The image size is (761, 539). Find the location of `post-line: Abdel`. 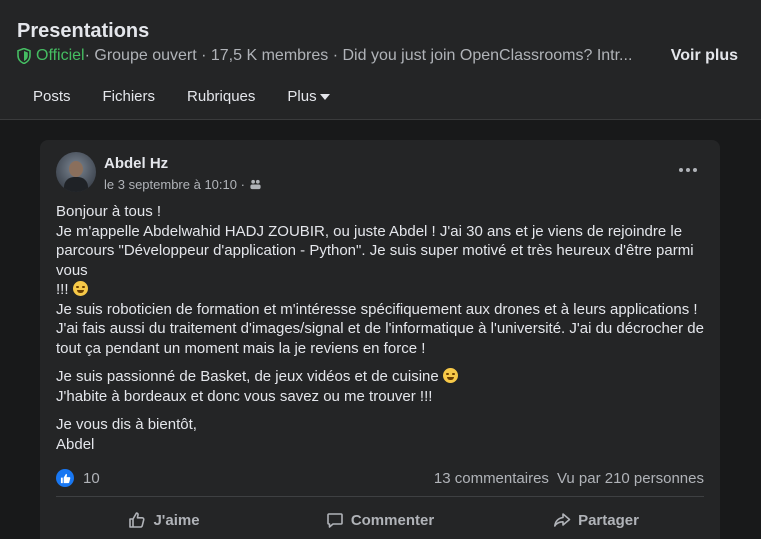

post-line: Abdel is located at coordinates (75, 444).